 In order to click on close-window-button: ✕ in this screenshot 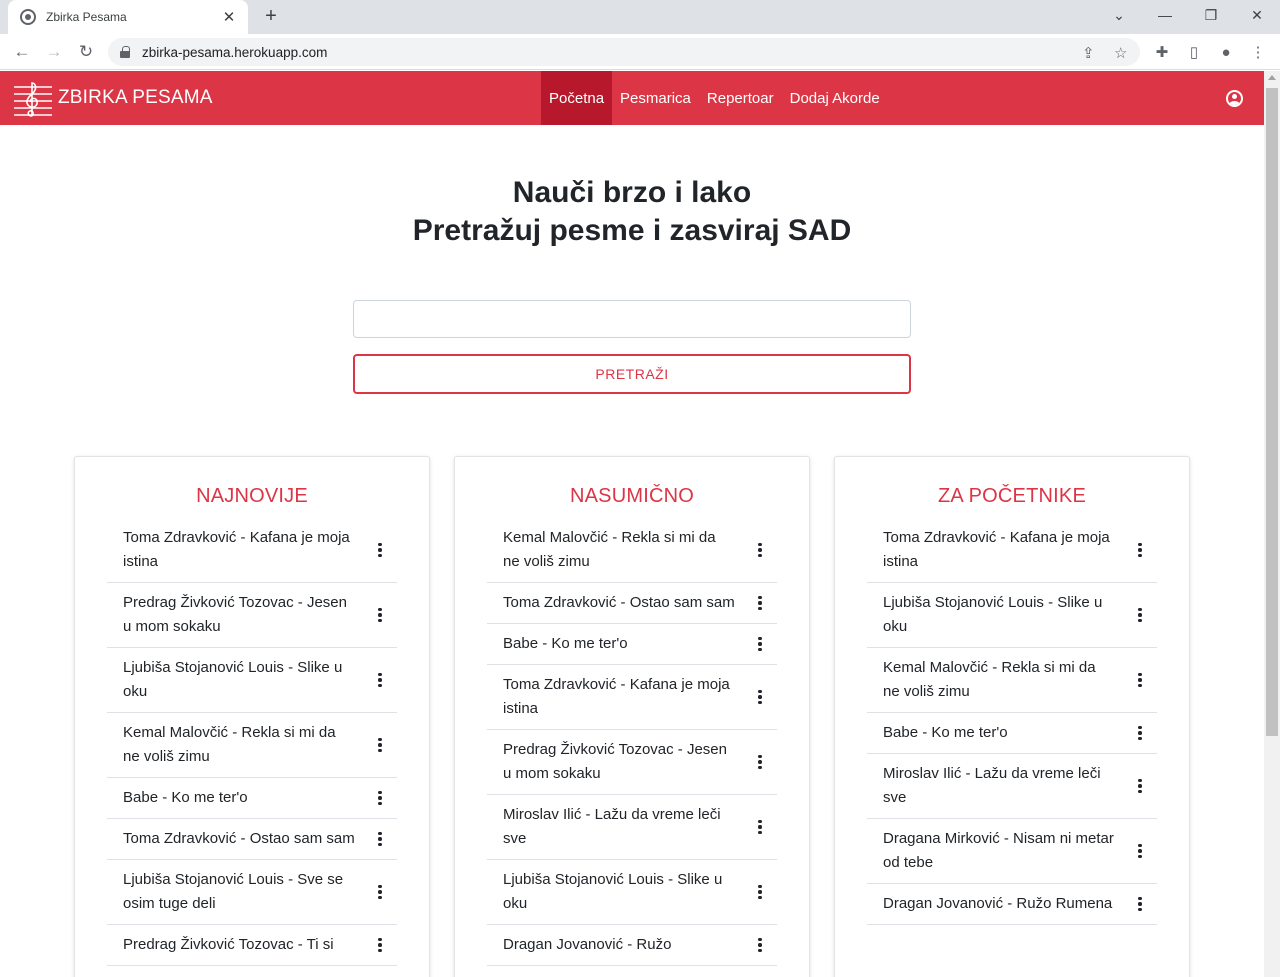, I will do `click(1257, 15)`.